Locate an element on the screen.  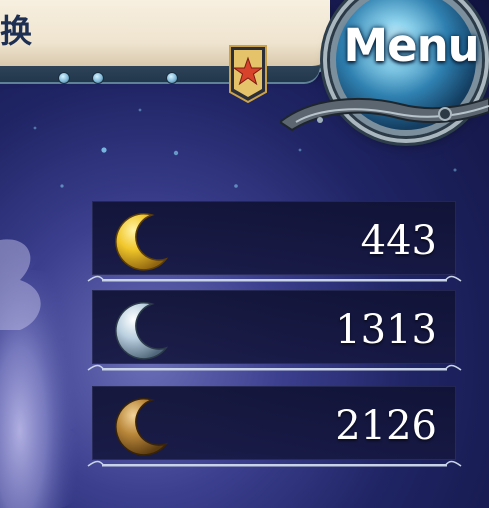
menu-ornament is located at coordinates (384, 114).